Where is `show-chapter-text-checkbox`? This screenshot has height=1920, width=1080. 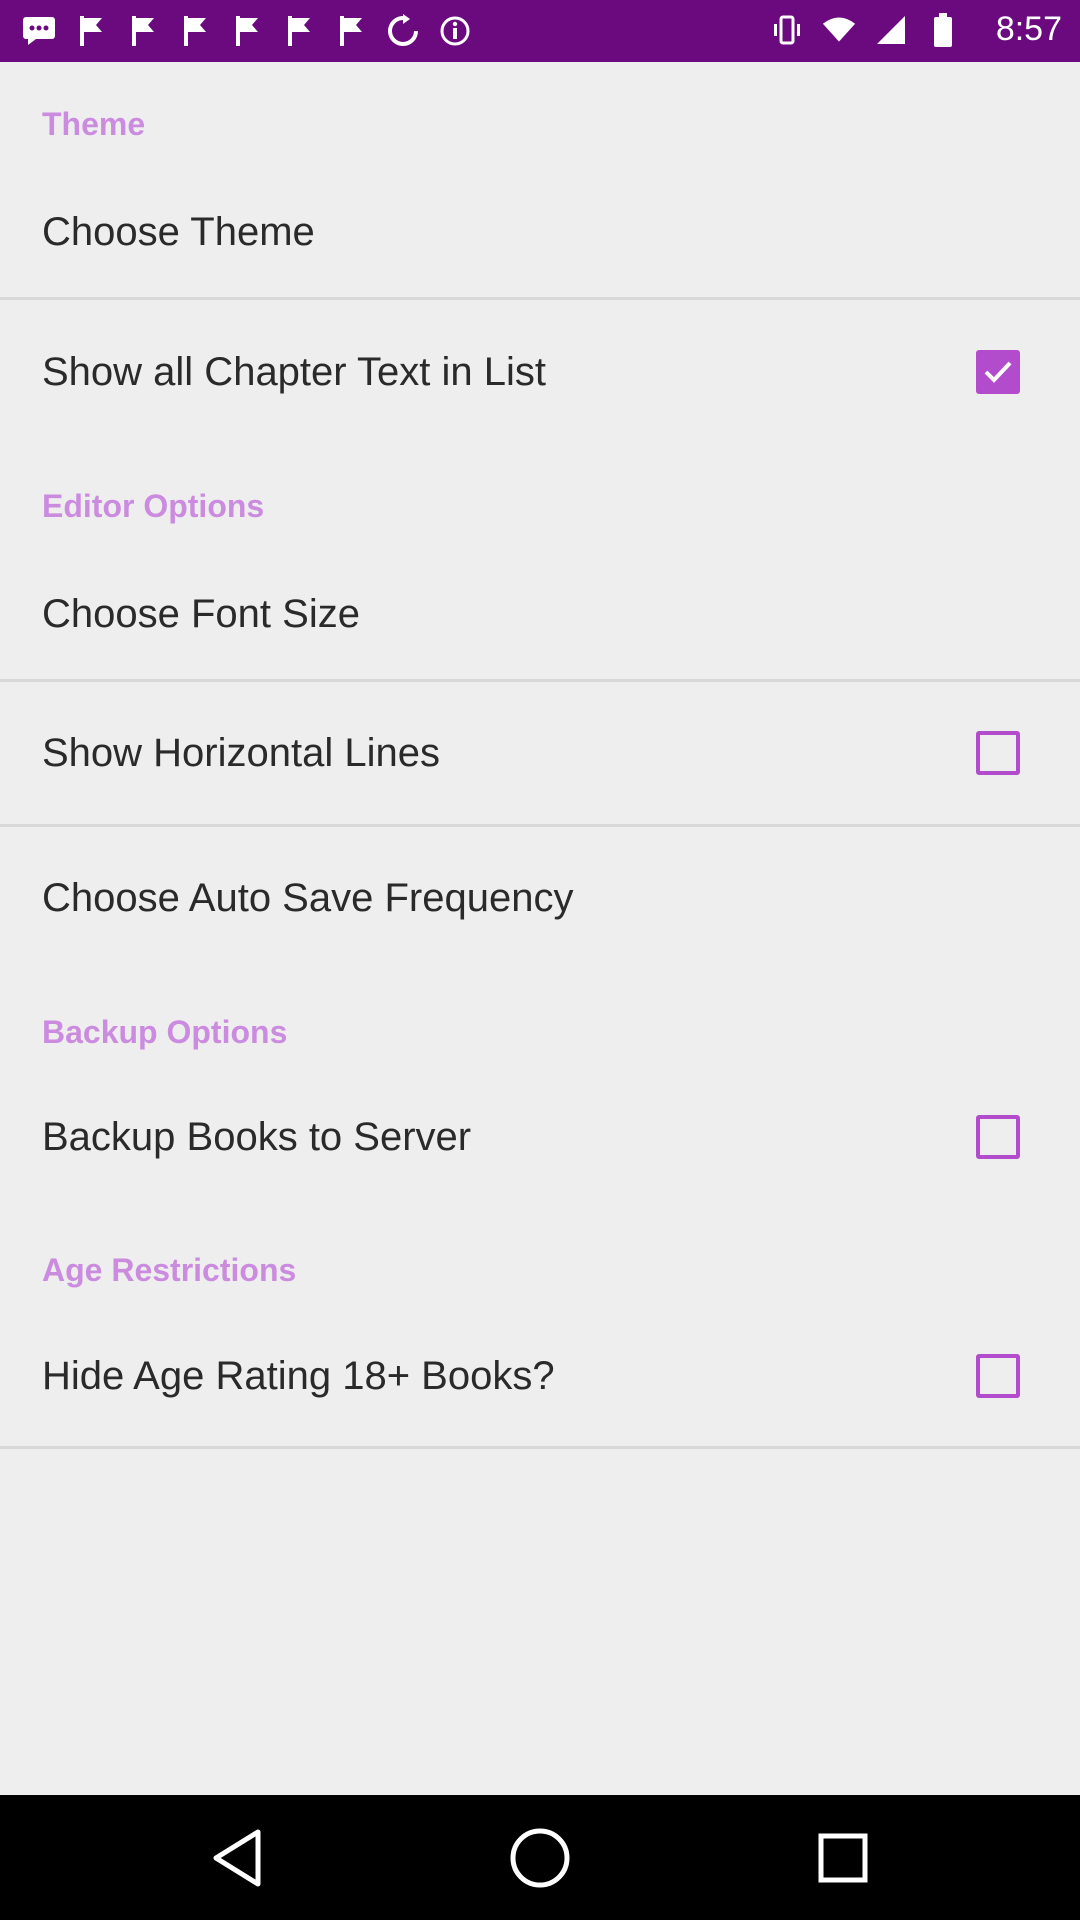
show-chapter-text-checkbox is located at coordinates (998, 372).